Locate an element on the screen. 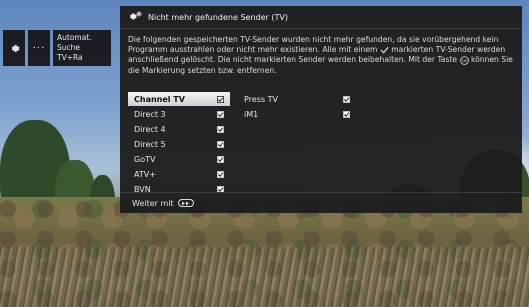 The height and width of the screenshot is (307, 529). side-menu: ··· Automat. Suche TV+Ra is located at coordinates (57, 48).